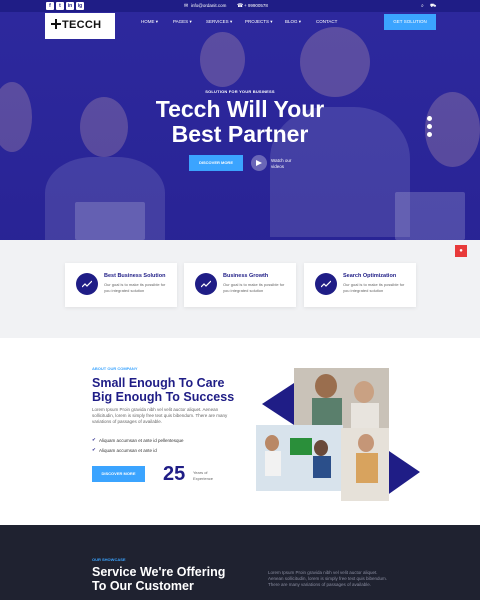  What do you see at coordinates (115, 368) in the screenshot?
I see `about-kicker: ABOUT OUR COMPANY` at bounding box center [115, 368].